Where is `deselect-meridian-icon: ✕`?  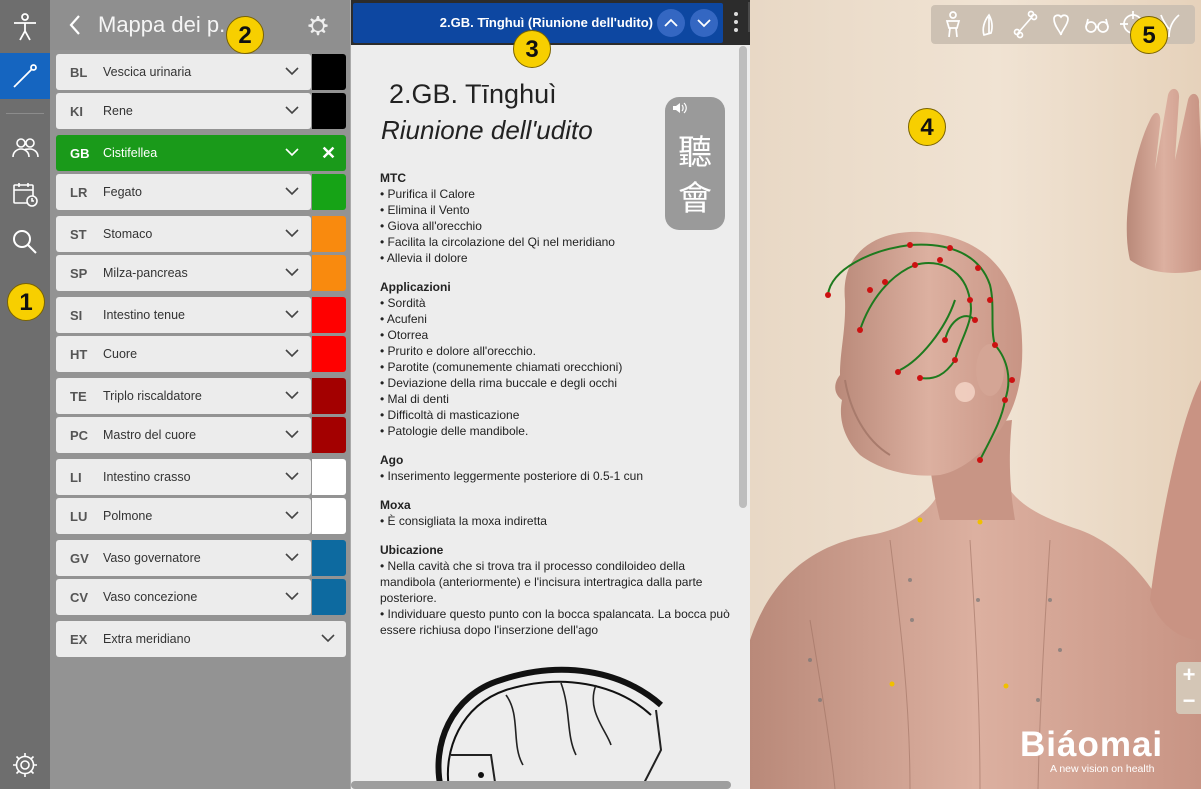
deselect-meridian-icon: ✕ is located at coordinates (328, 153).